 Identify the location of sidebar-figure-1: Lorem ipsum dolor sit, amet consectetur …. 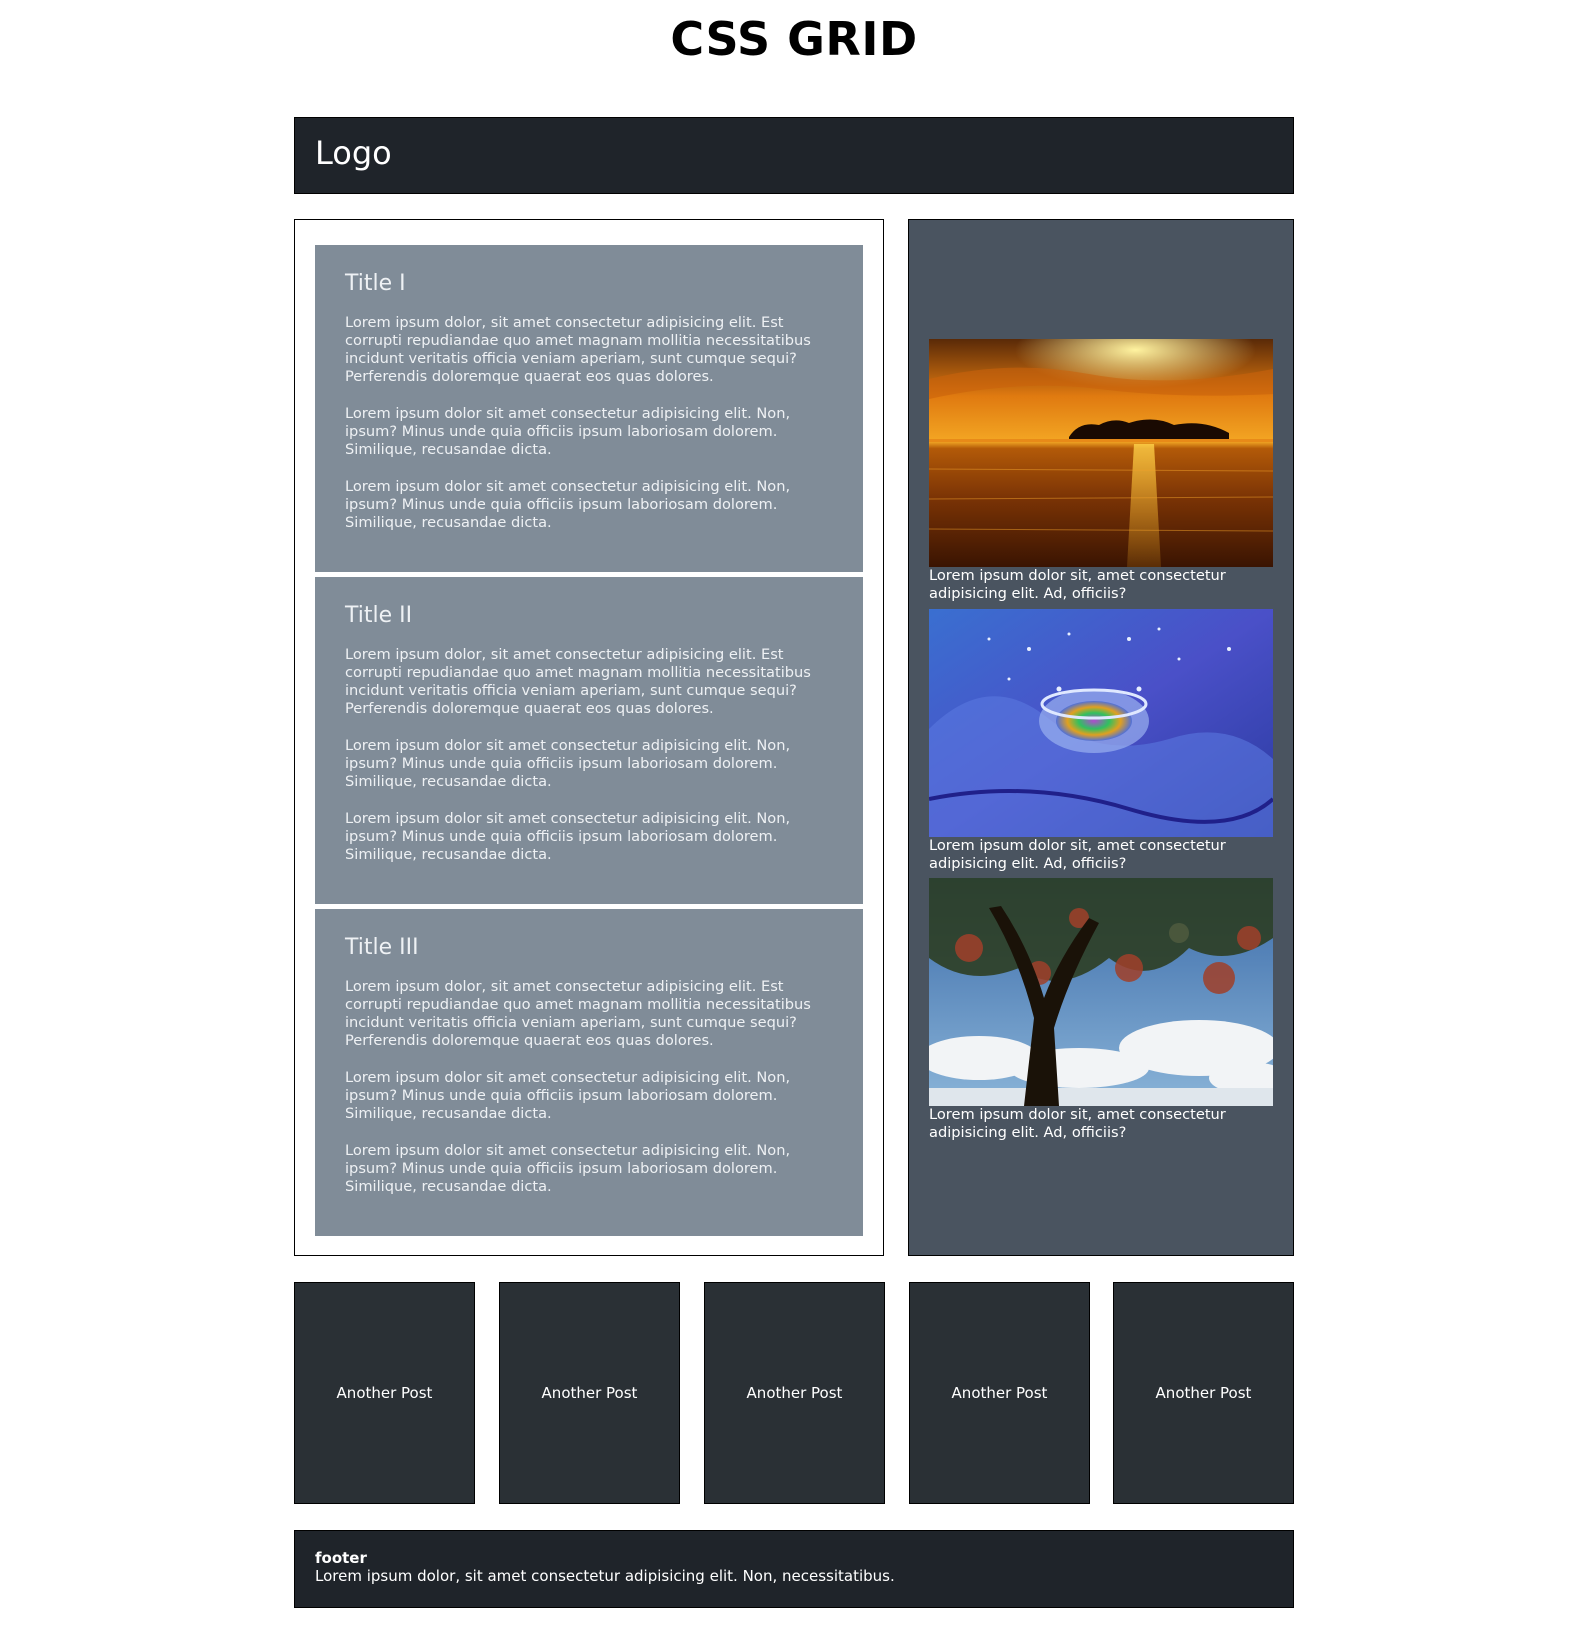
(1101, 471).